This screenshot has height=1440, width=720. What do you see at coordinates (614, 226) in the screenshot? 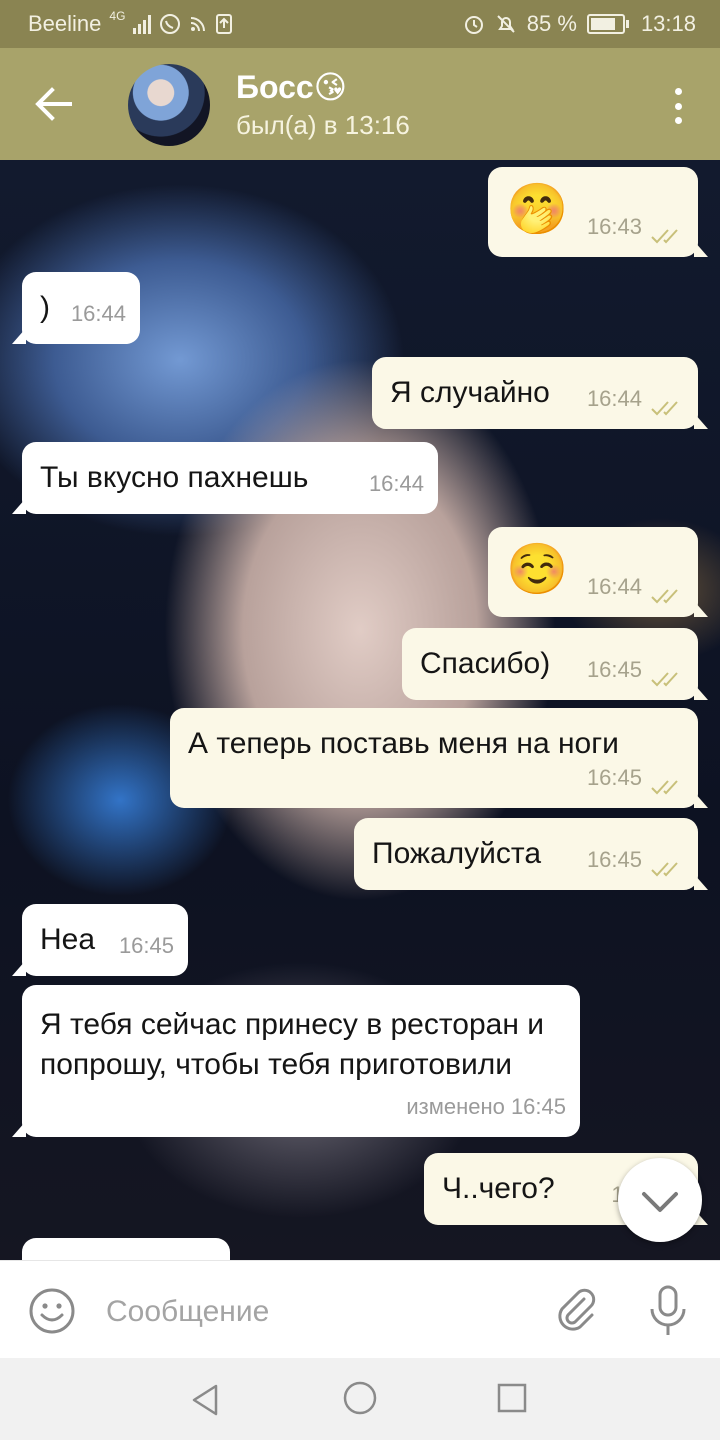
I see `message-time: 16:43` at bounding box center [614, 226].